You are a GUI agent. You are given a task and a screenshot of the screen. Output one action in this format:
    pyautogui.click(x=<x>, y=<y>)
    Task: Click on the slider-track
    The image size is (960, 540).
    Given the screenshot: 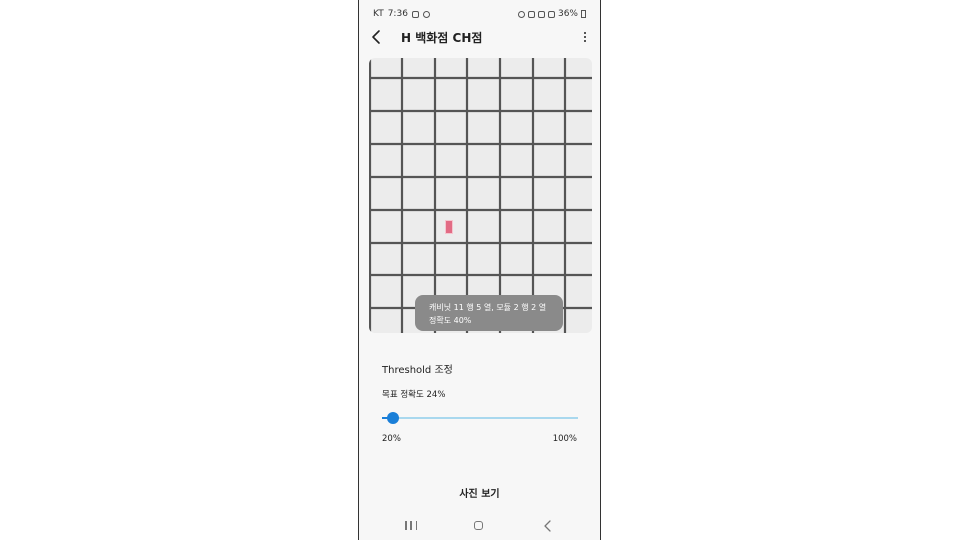 What is the action you would take?
    pyautogui.click(x=480, y=418)
    